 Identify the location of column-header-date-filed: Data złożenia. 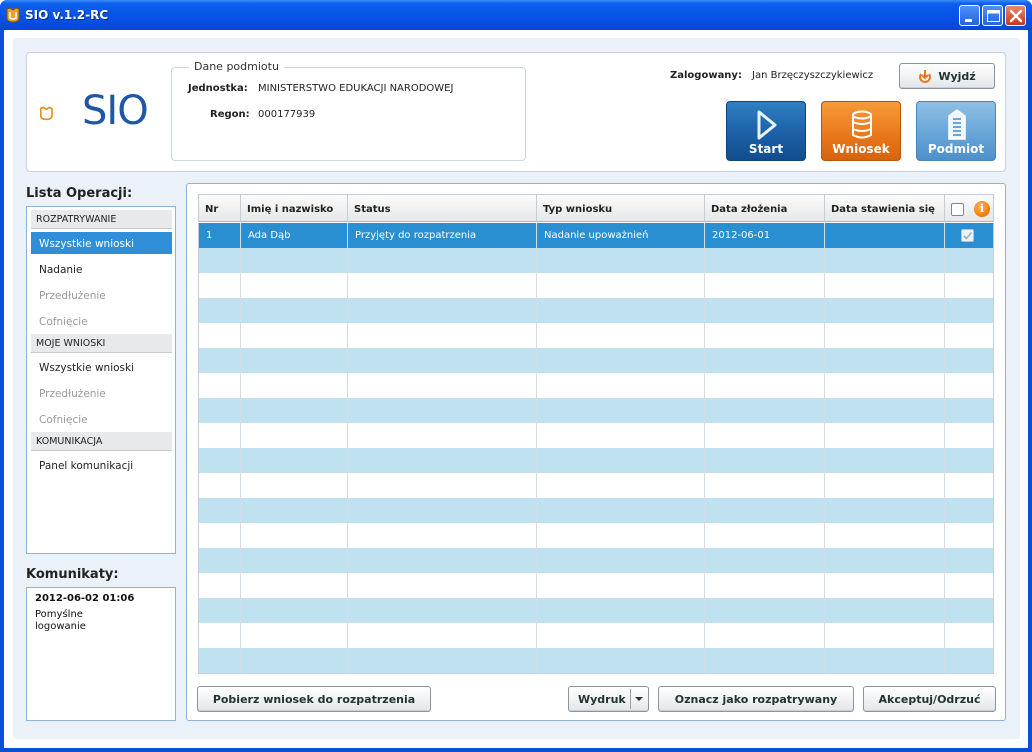
(765, 208).